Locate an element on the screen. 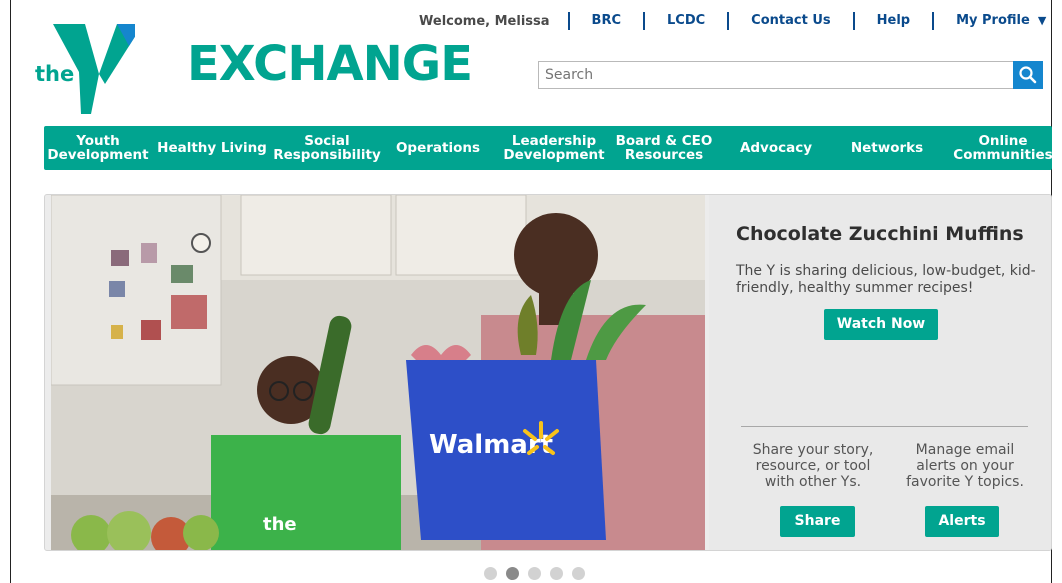  search-icon is located at coordinates (1028, 75).